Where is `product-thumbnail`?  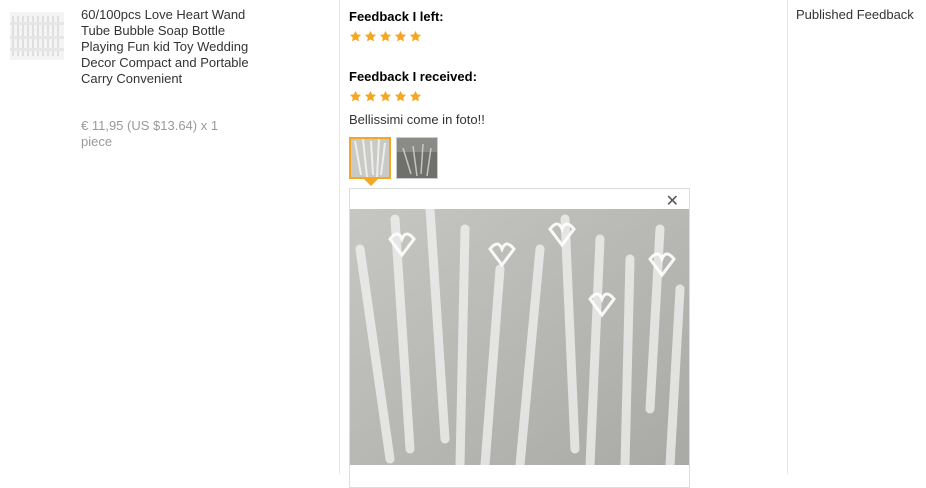 product-thumbnail is located at coordinates (37, 36).